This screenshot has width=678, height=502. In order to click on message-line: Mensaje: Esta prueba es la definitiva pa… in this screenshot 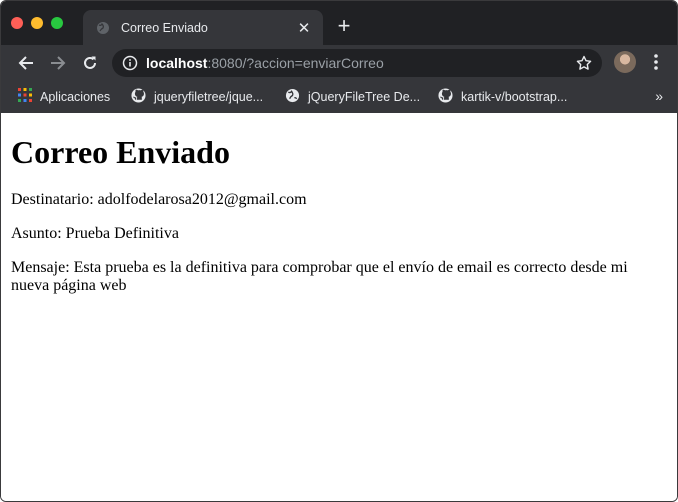, I will do `click(319, 276)`.